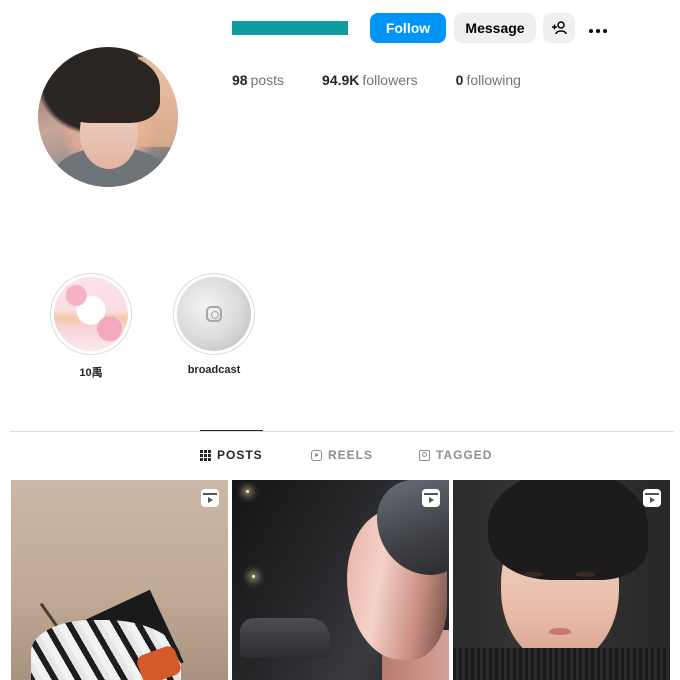  I want to click on highlight-item: 10禹, so click(91, 326).